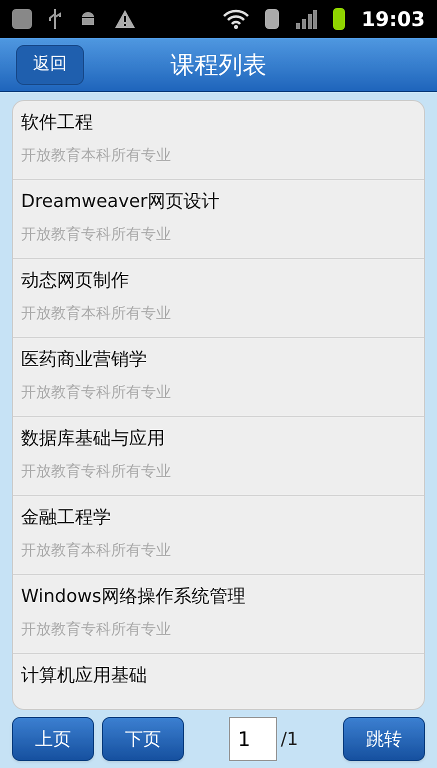 The image size is (437, 768). What do you see at coordinates (252, 739) in the screenshot?
I see `page-number-field: 1` at bounding box center [252, 739].